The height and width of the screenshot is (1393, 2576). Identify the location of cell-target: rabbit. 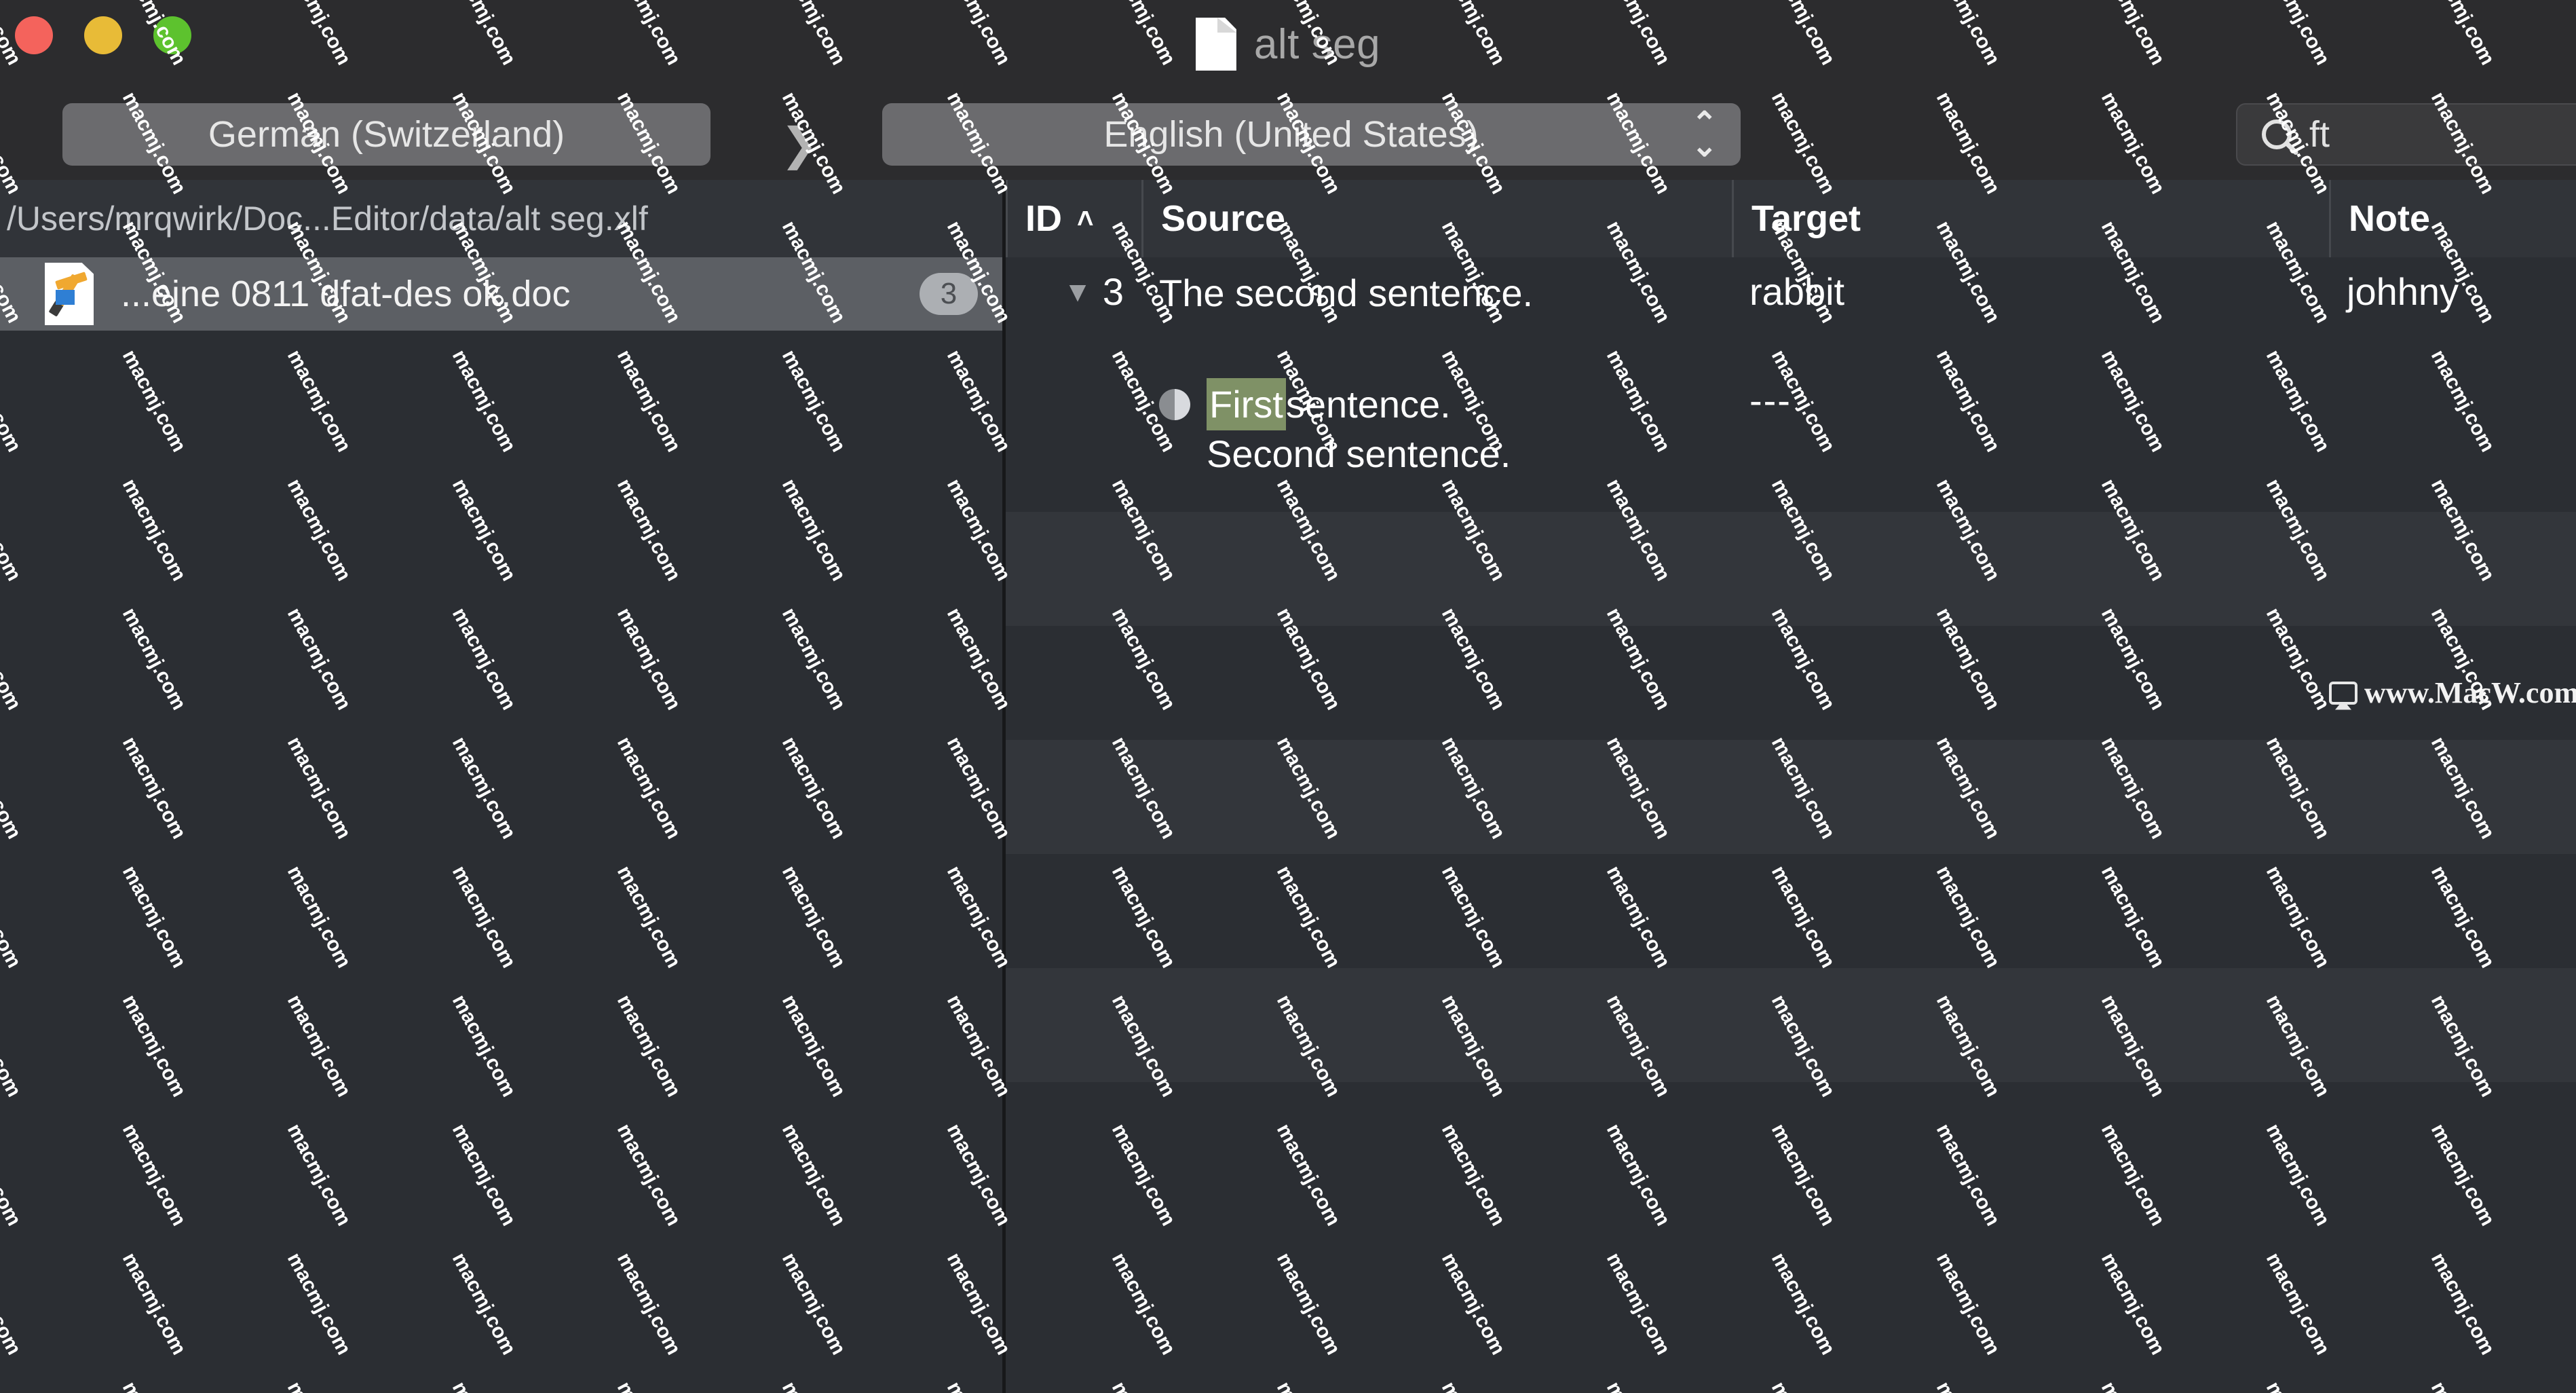
(2030, 285).